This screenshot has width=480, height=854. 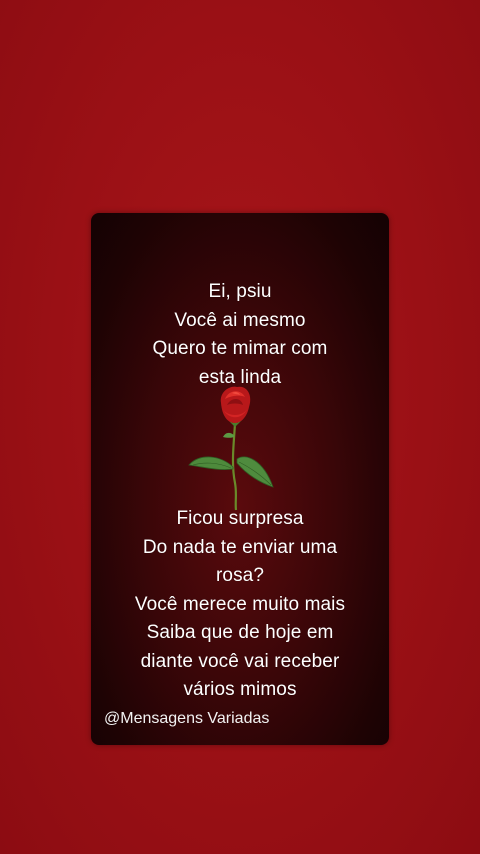 I want to click on watermark-handle: @Mensagens Variadas, so click(x=187, y=718).